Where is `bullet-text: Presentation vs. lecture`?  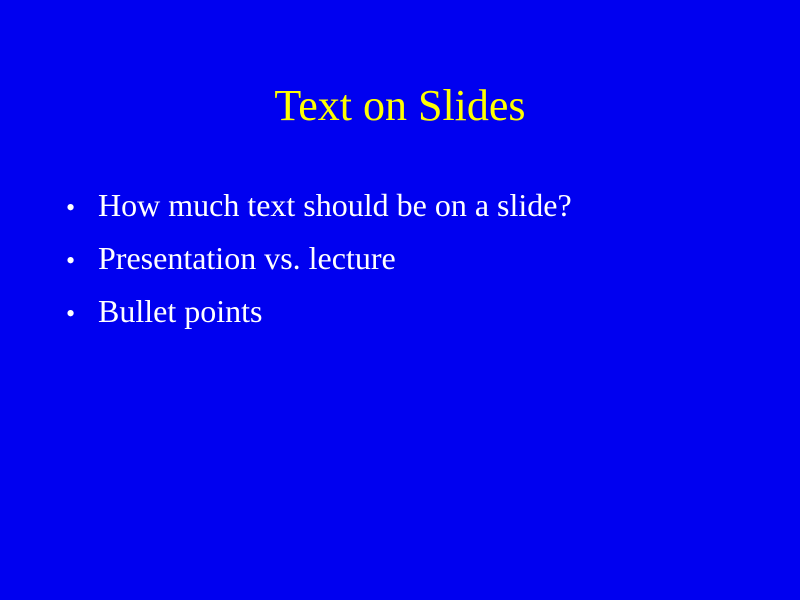 bullet-text: Presentation vs. lecture is located at coordinates (247, 258).